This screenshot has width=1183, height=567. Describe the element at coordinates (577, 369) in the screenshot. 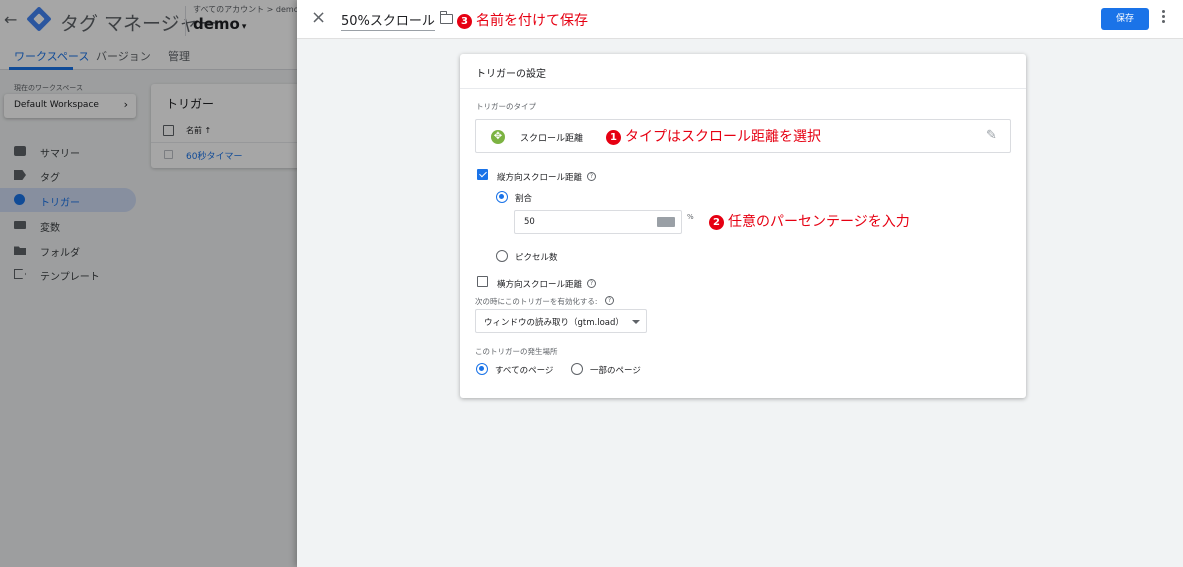

I see `some-pages-radio` at that location.